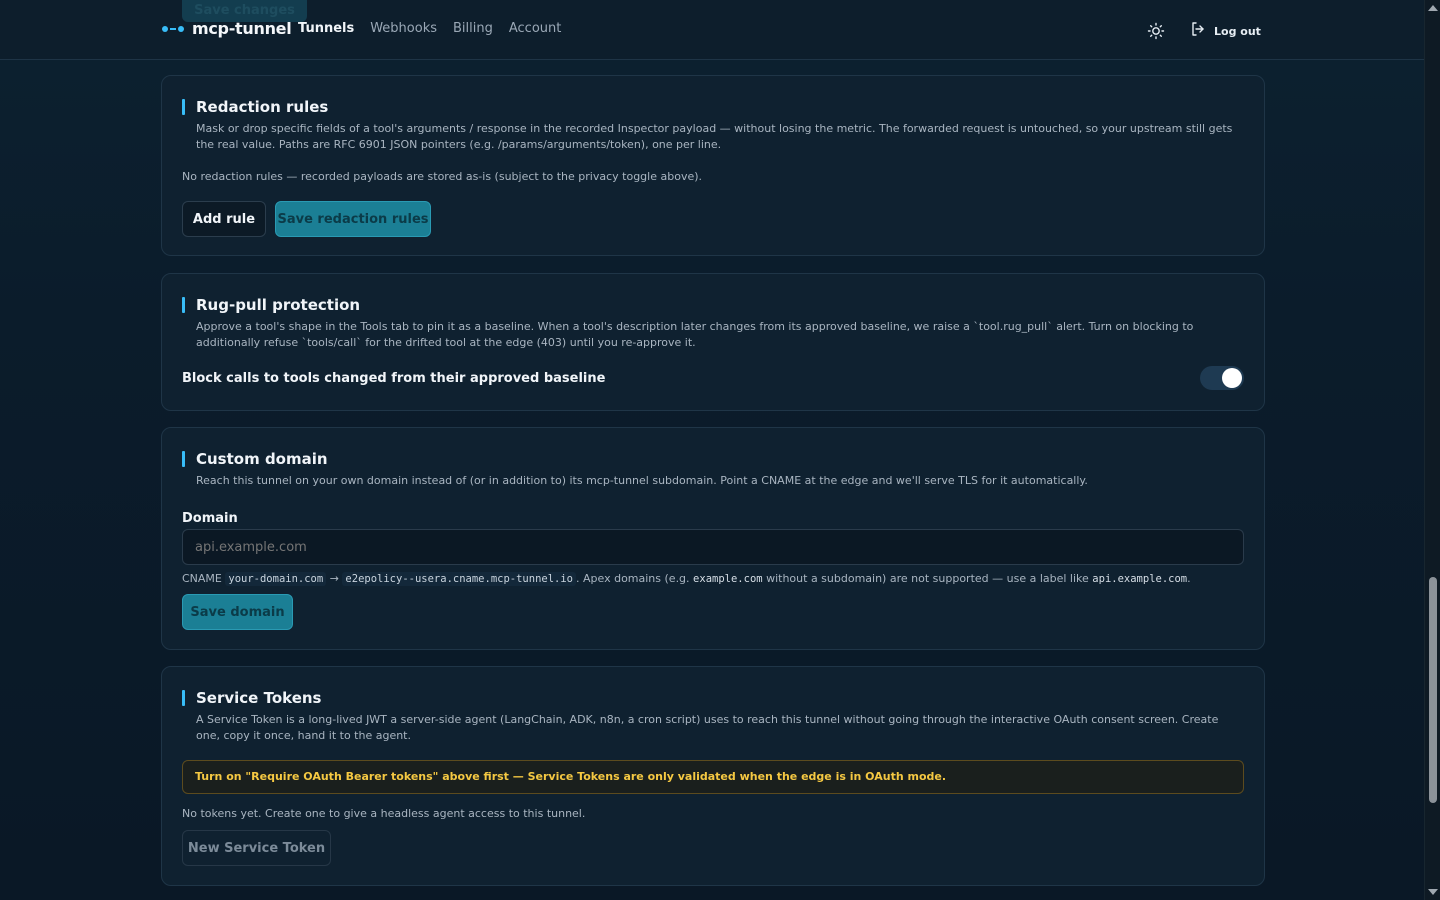  I want to click on cname-target: e2epolicy--usera.cname.mcp-tunnel.io, so click(459, 579).